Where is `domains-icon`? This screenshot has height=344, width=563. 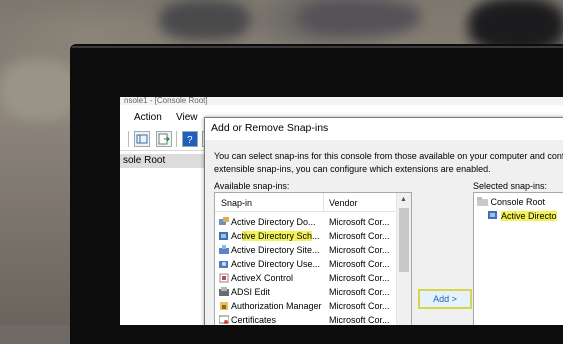 domains-icon is located at coordinates (224, 222).